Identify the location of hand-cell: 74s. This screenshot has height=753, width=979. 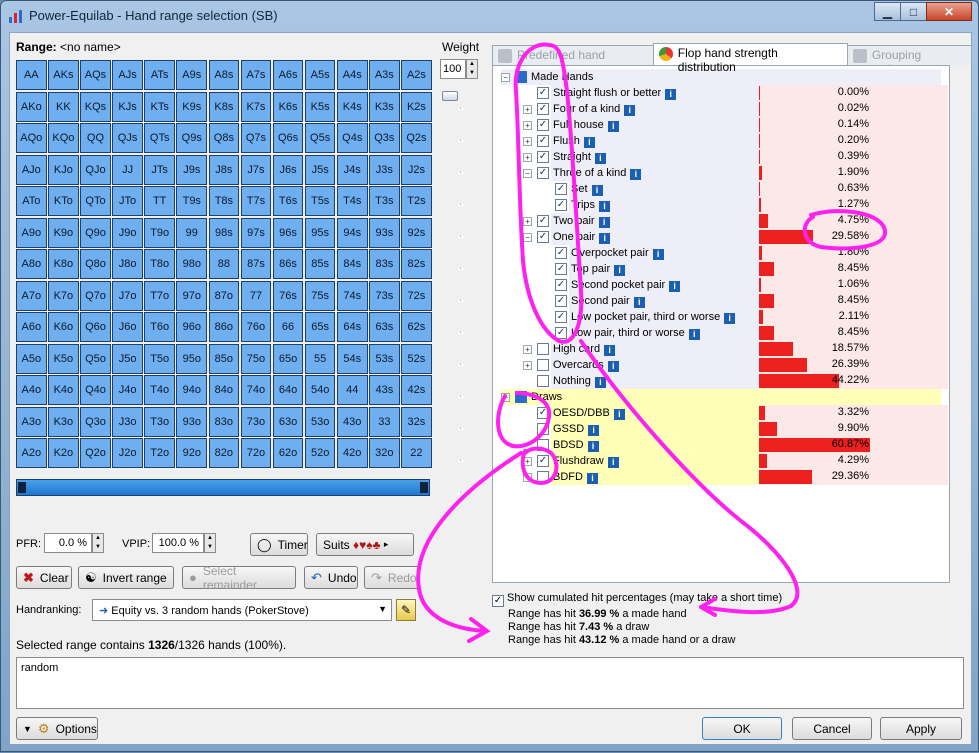
(352, 295).